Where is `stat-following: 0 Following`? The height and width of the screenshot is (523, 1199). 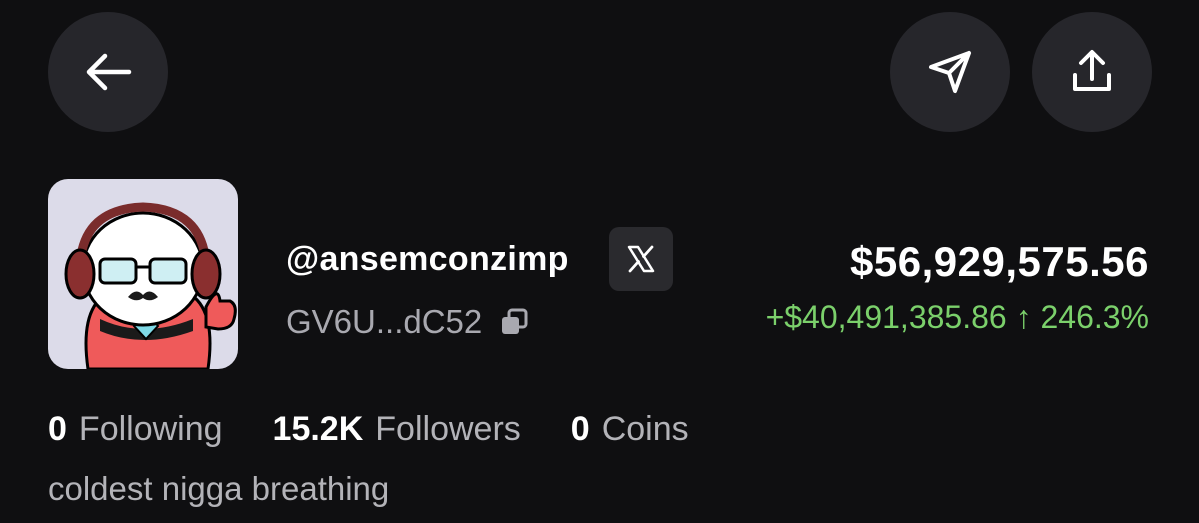
stat-following: 0 Following is located at coordinates (135, 429).